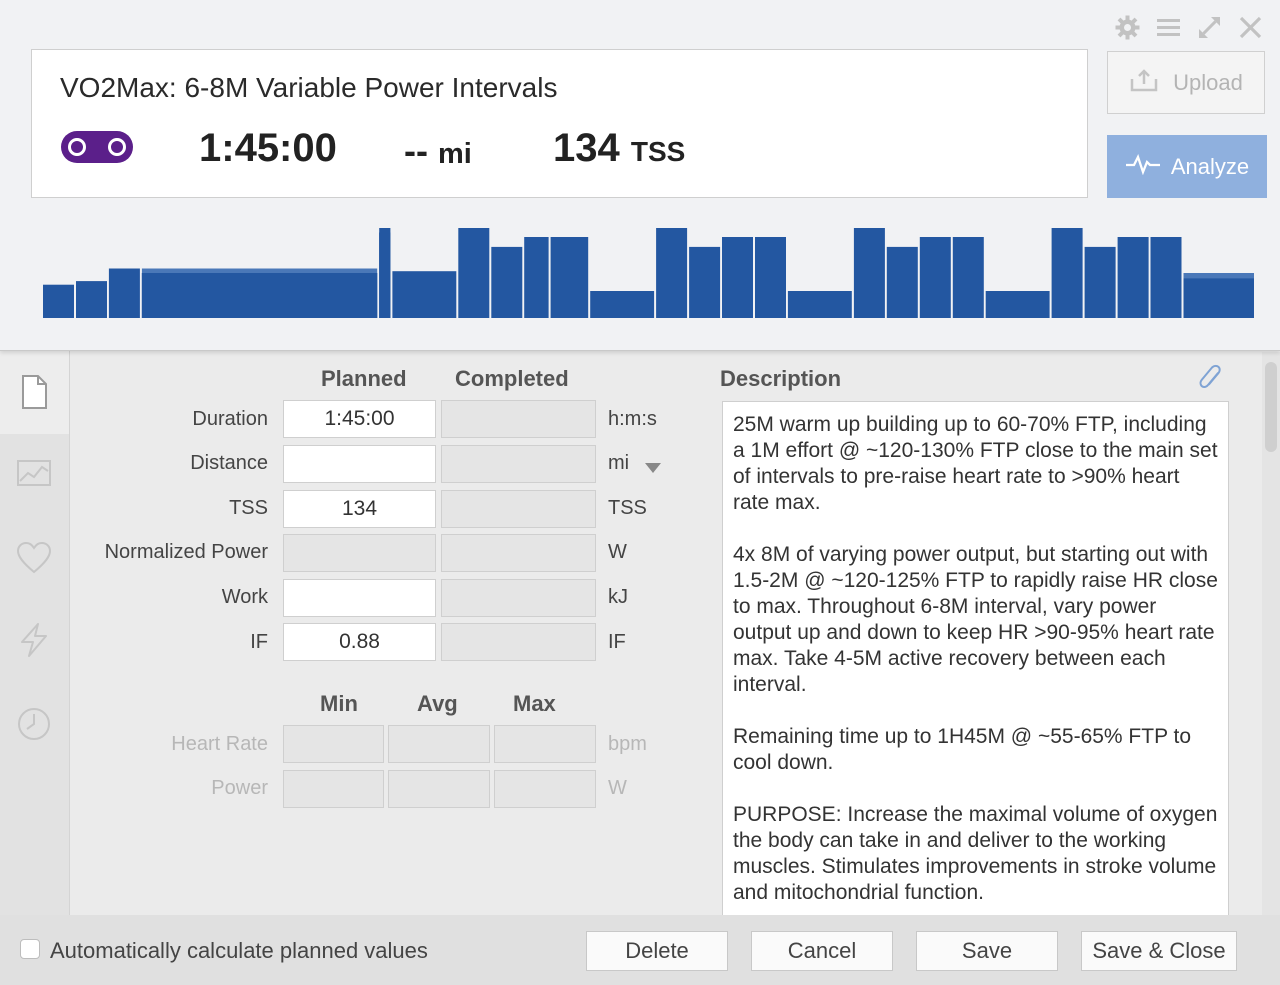 The height and width of the screenshot is (985, 1280). I want to click on np-unit-label: W, so click(617, 552).